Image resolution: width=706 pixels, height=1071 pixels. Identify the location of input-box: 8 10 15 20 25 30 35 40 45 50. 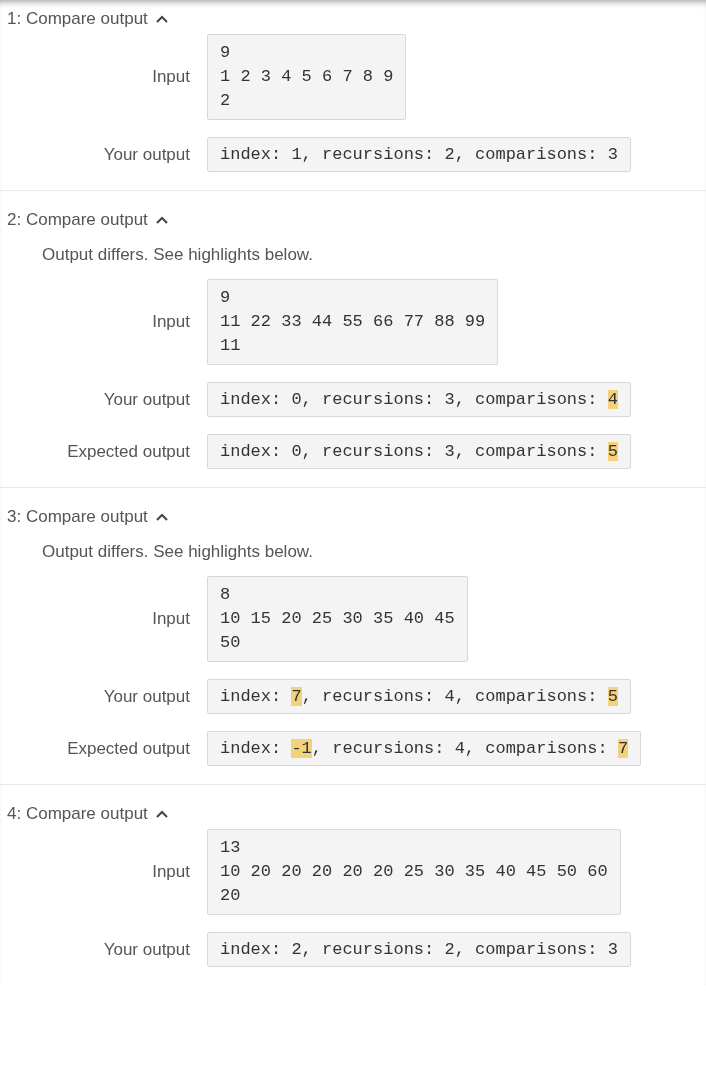
(337, 619).